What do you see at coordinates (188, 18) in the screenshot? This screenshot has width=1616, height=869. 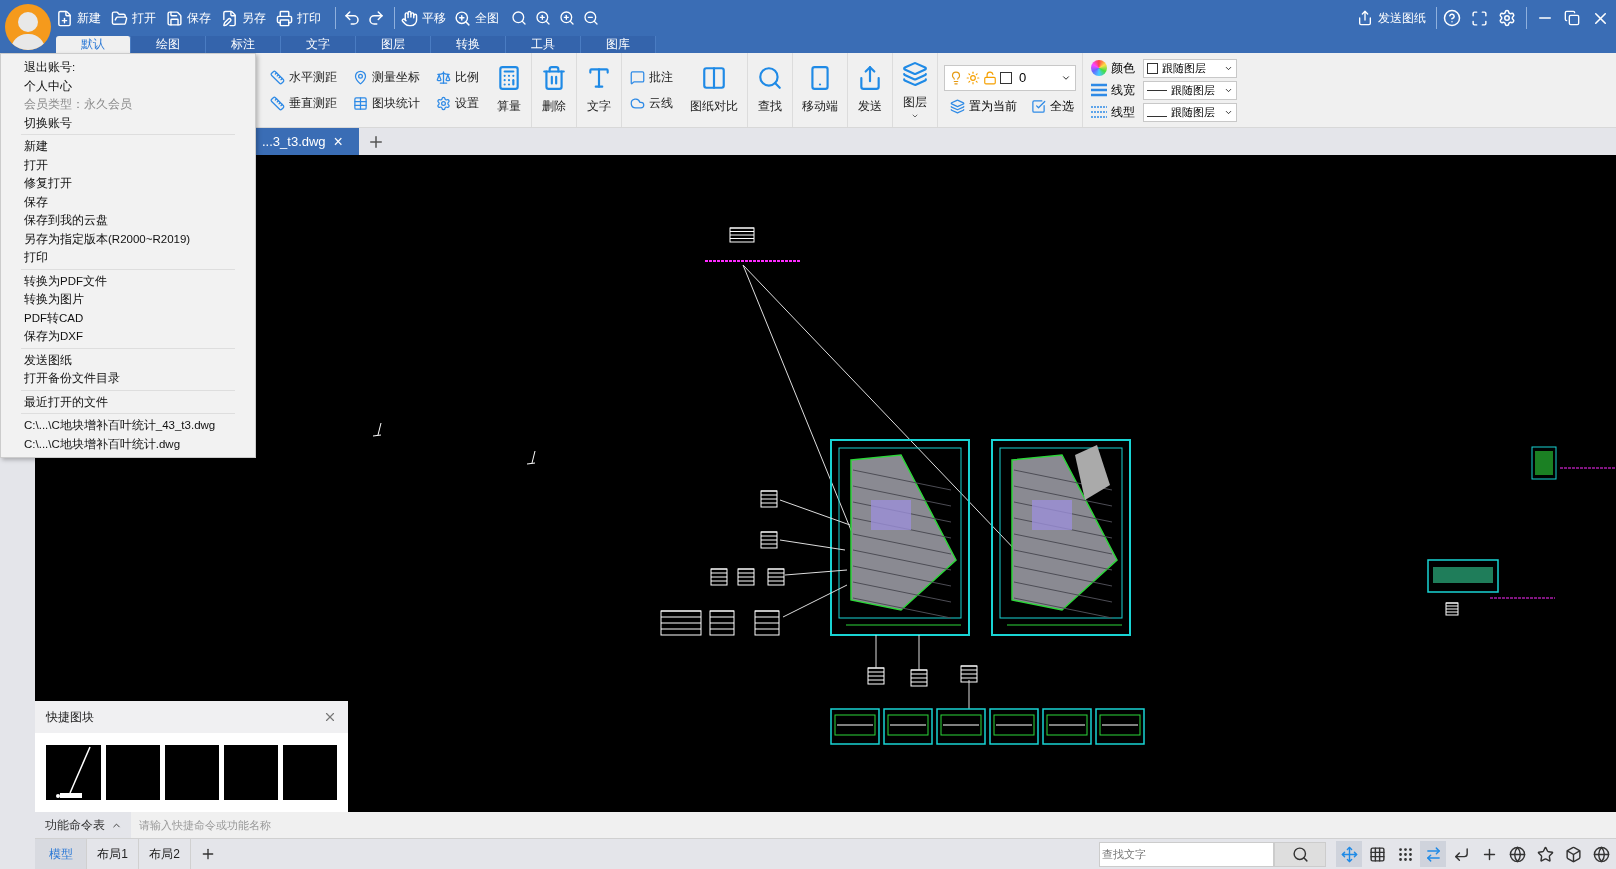 I see `toolbar-button: 保存` at bounding box center [188, 18].